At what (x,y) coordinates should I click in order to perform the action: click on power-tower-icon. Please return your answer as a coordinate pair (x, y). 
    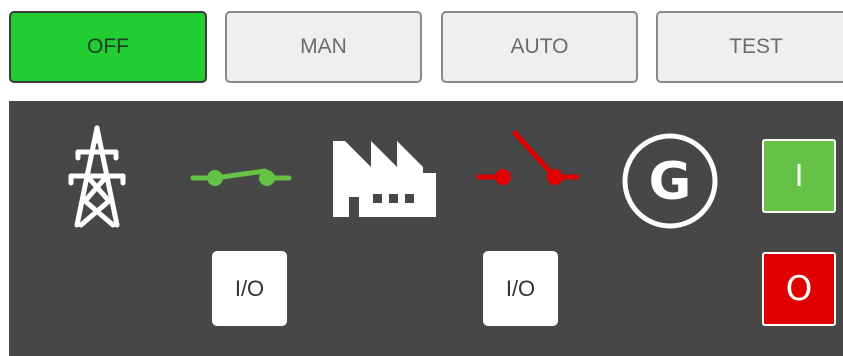
    Looking at the image, I should click on (97, 176).